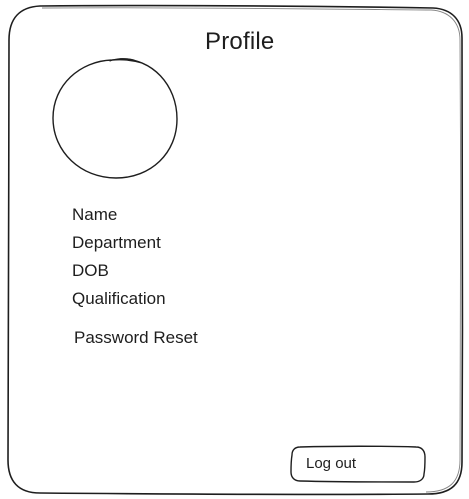  Describe the element at coordinates (331, 463) in the screenshot. I see `logout-button-label: Log out` at that location.